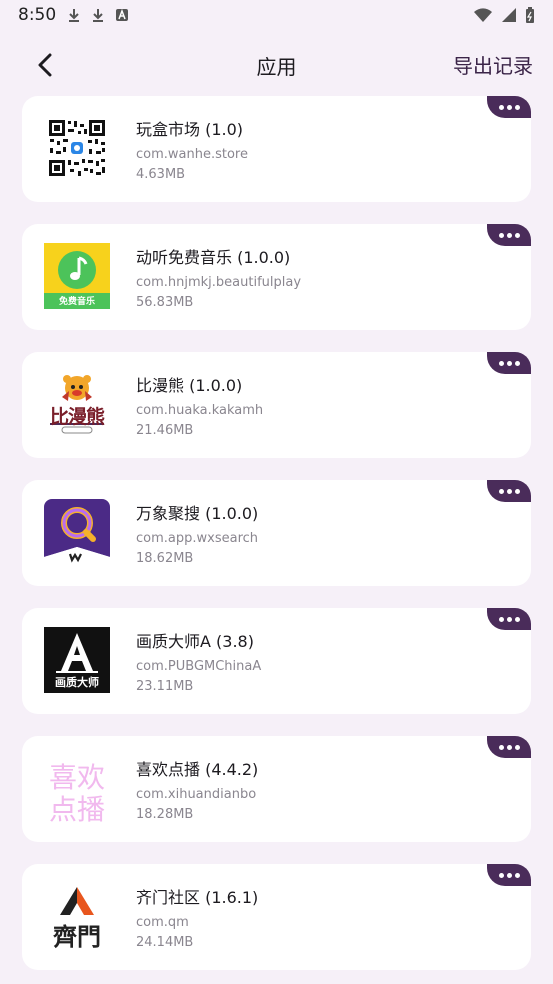 The height and width of the screenshot is (984, 553). Describe the element at coordinates (199, 666) in the screenshot. I see `app-package: com.PUBGMChinaA` at that location.